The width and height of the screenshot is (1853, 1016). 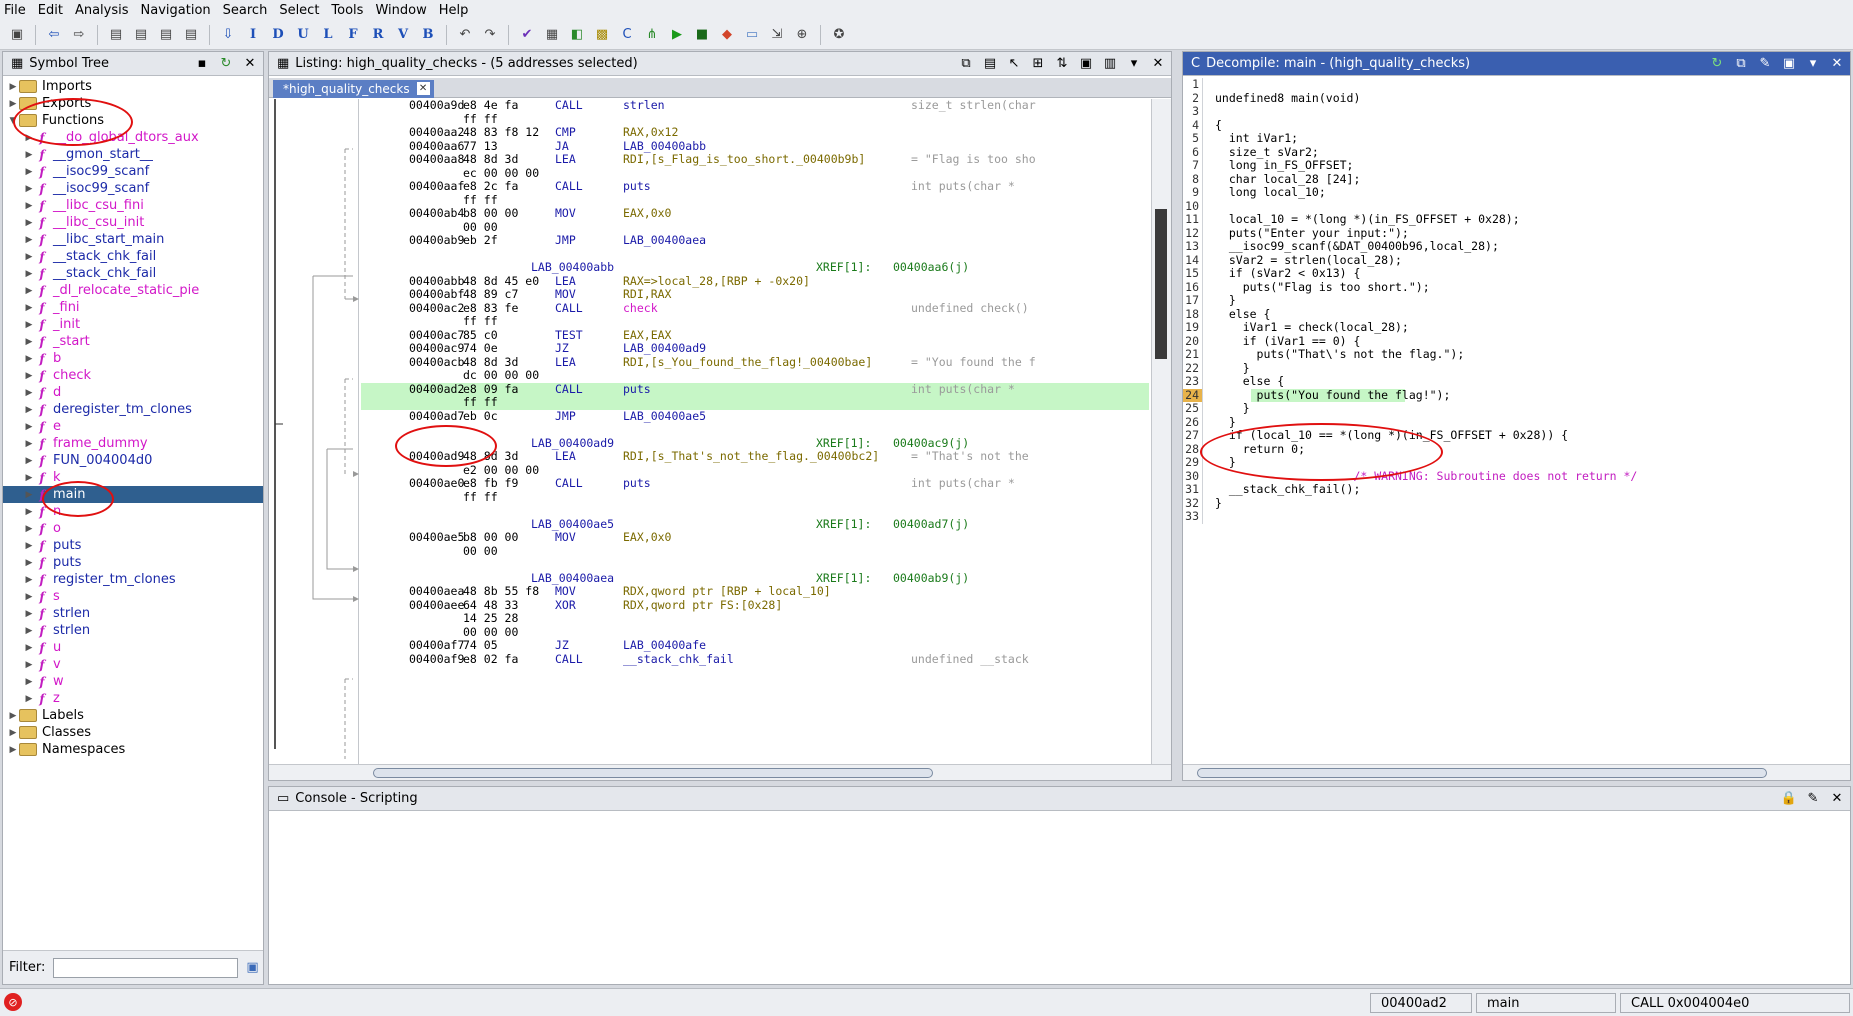 I want to click on filter-input, so click(x=146, y=967).